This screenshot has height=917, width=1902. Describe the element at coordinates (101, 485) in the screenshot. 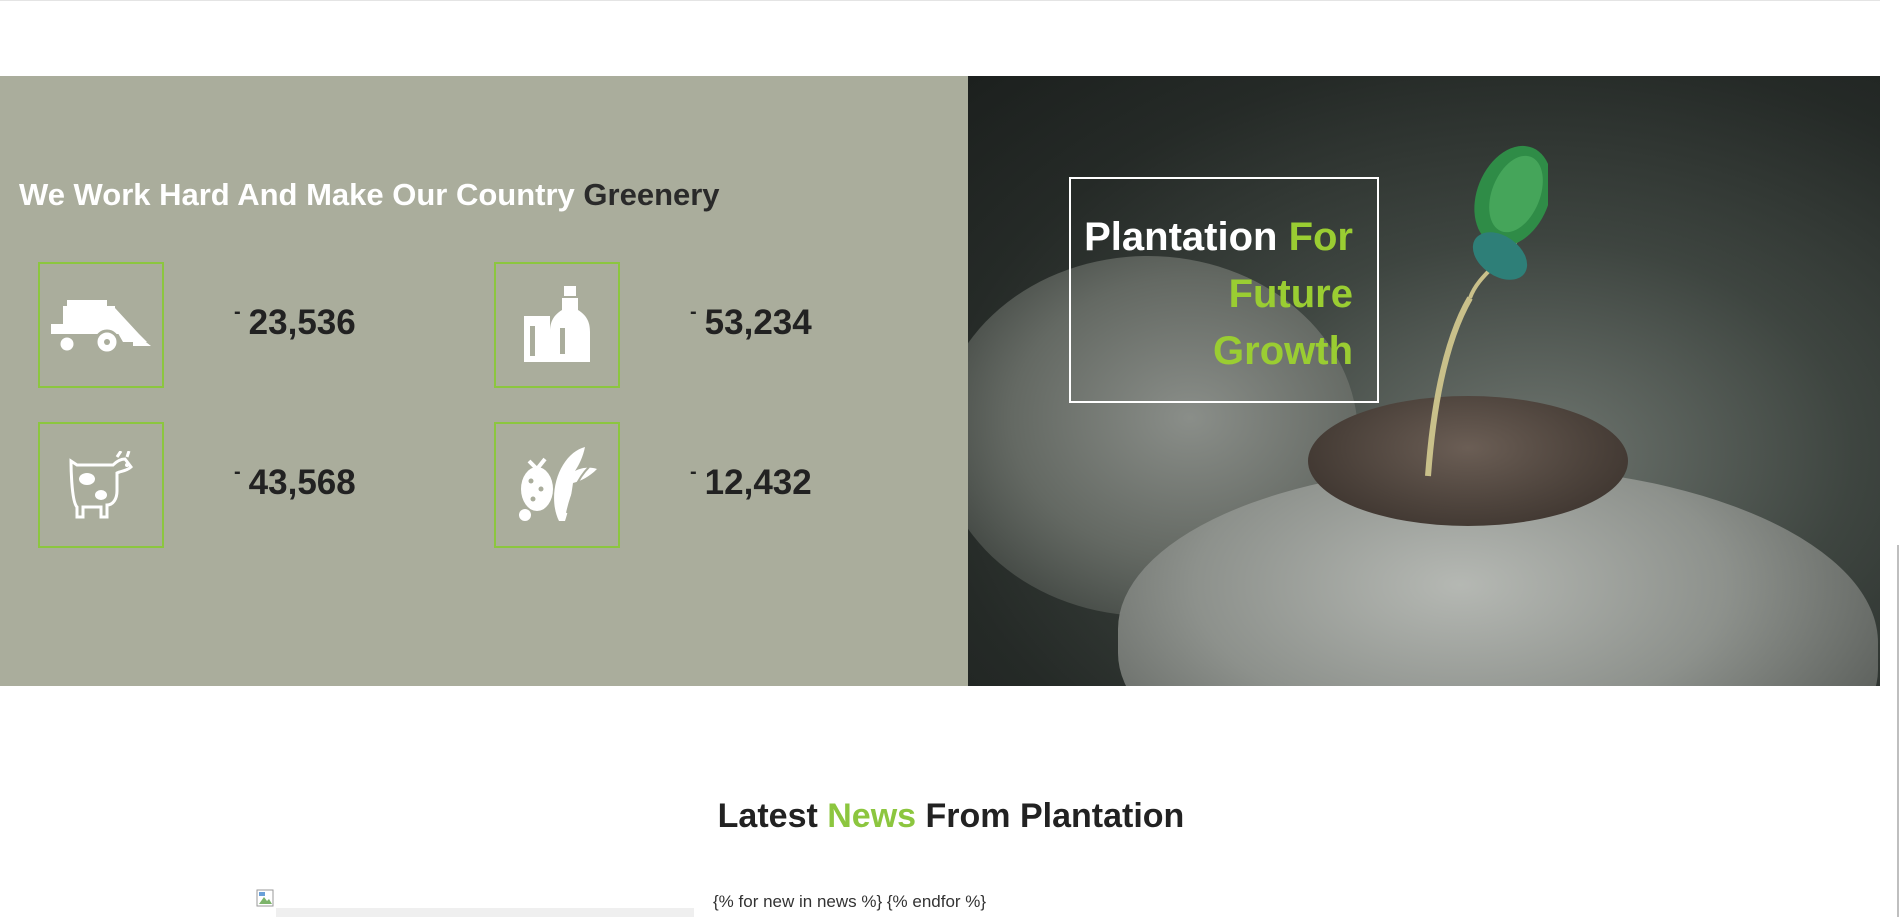

I see `cow-icon` at that location.